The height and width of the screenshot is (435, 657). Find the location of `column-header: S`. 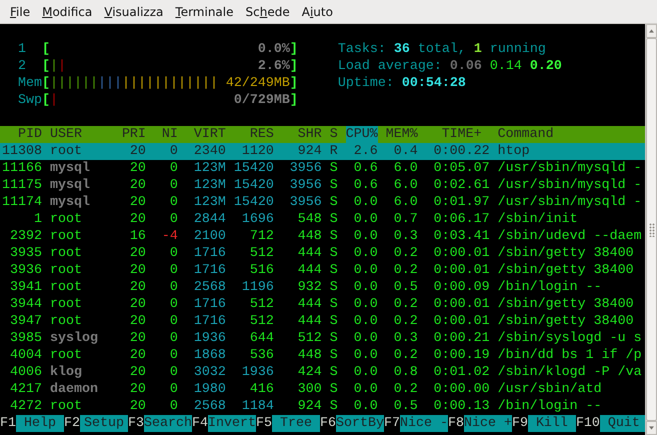

column-header: S is located at coordinates (334, 134).